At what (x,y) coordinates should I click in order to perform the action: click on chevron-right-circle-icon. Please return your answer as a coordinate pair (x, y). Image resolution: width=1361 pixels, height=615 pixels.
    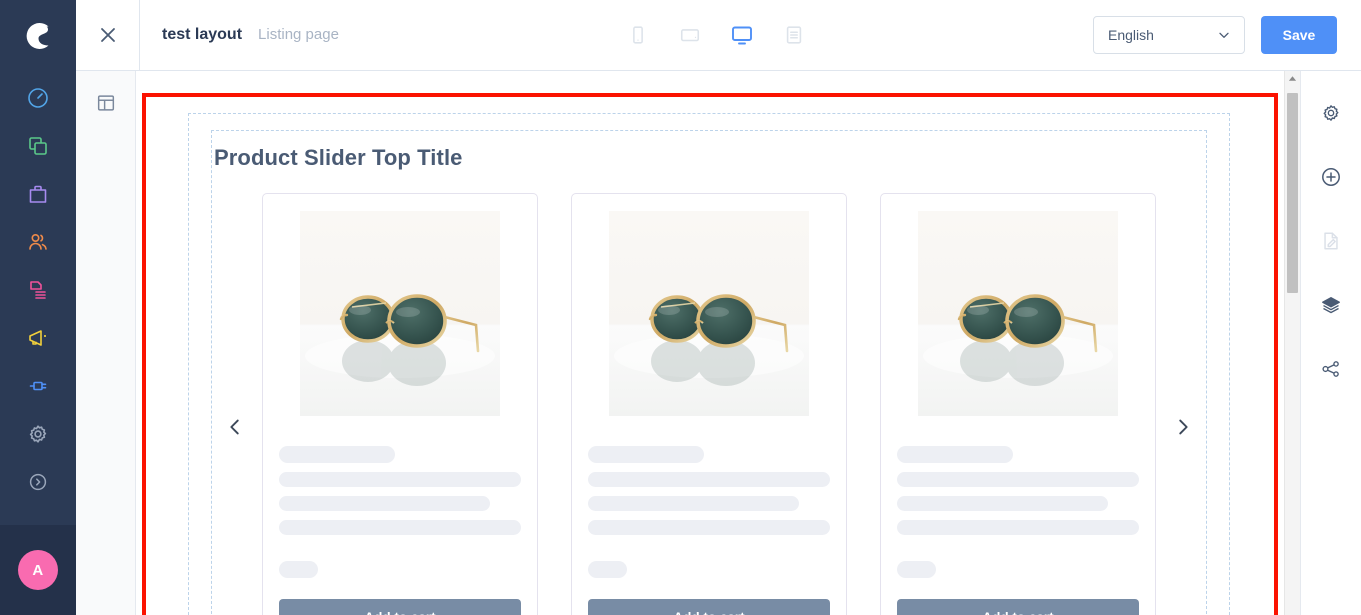
    Looking at the image, I should click on (38, 482).